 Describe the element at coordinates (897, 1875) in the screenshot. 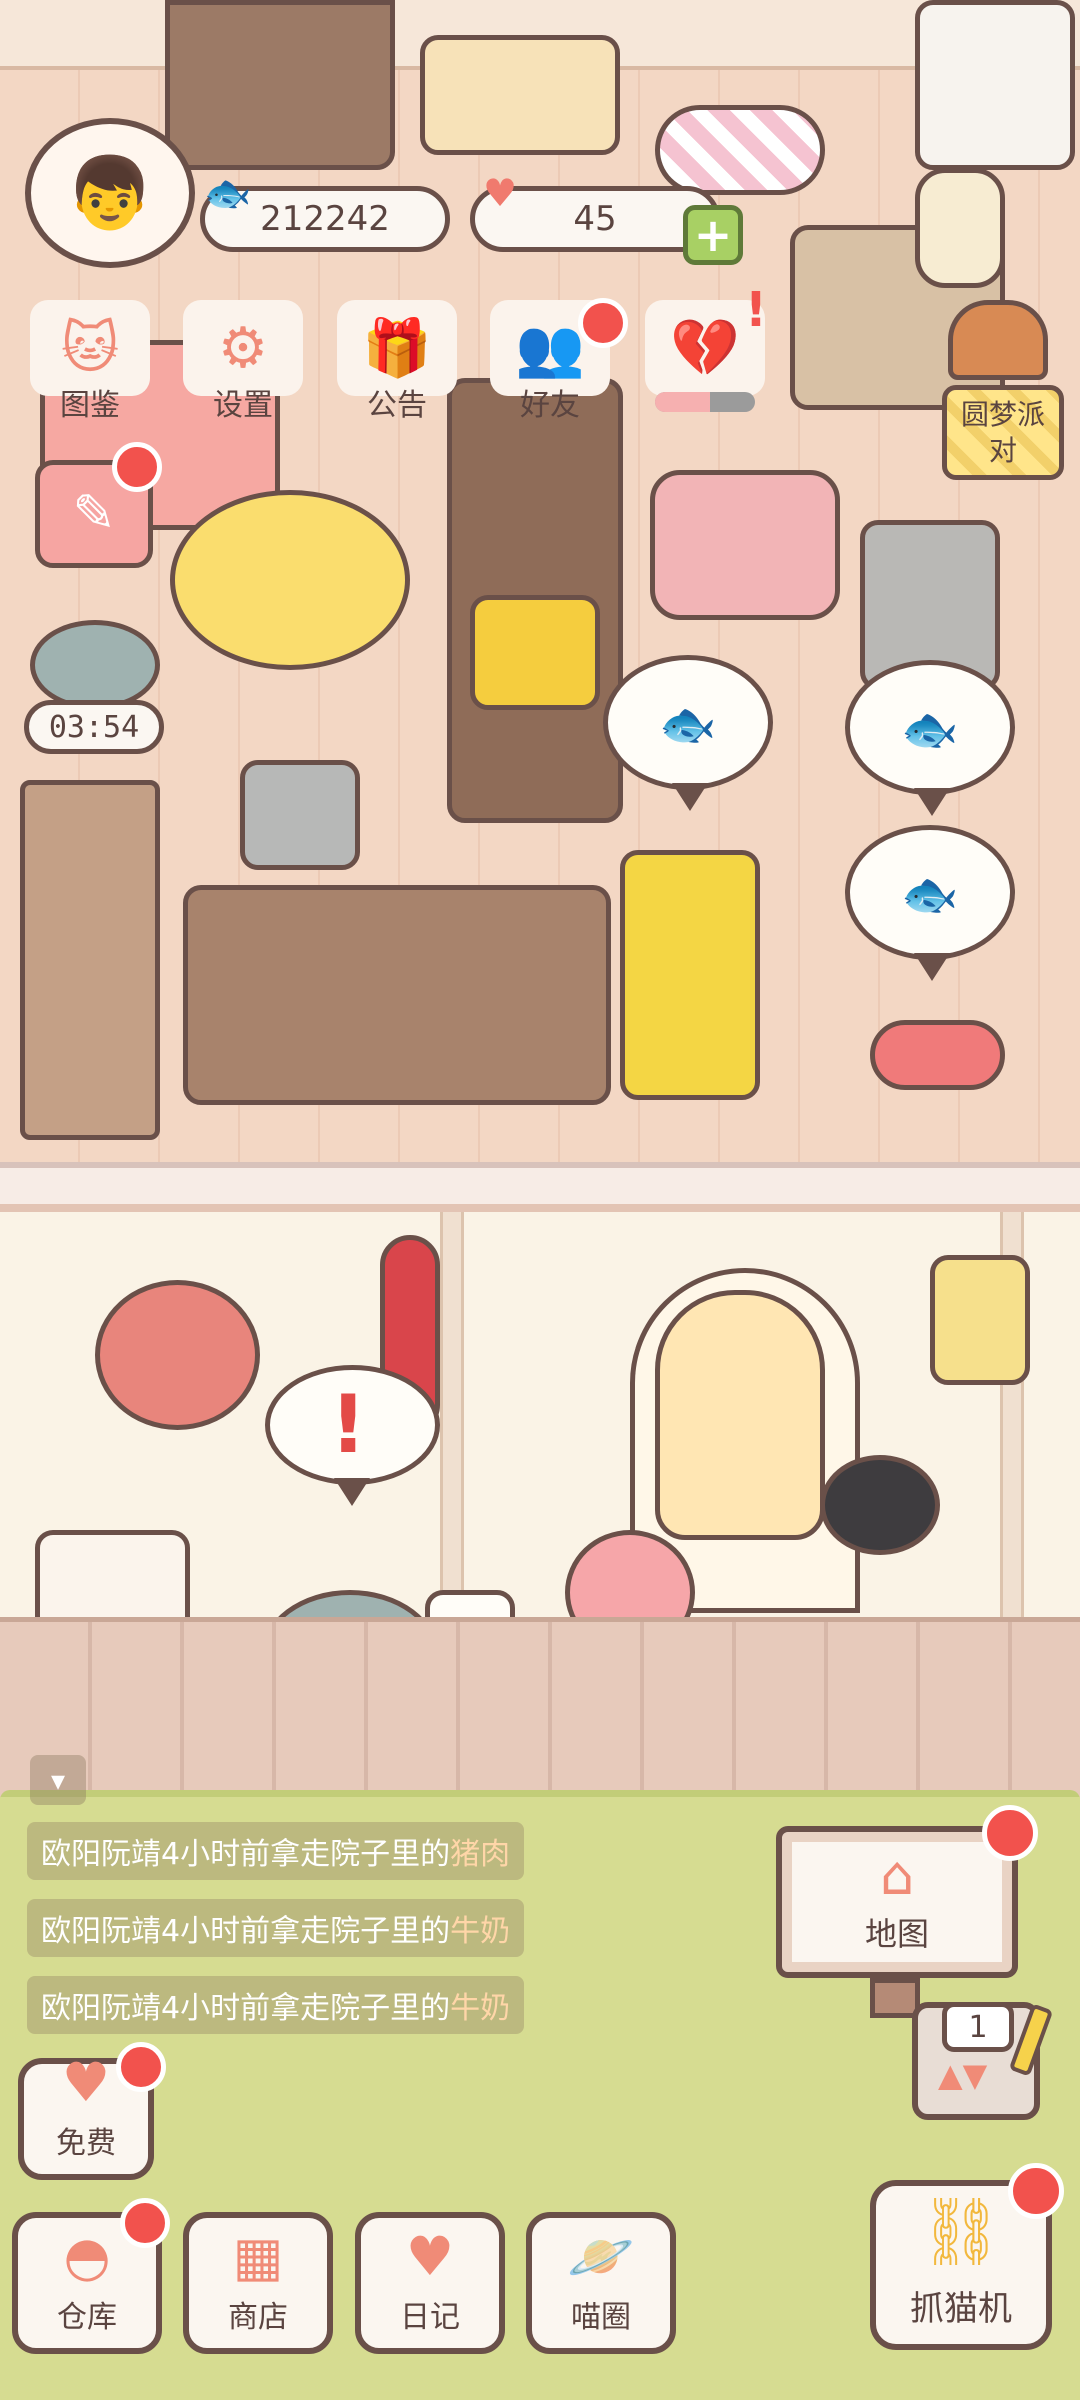

I see `house-icon: ⌂` at that location.